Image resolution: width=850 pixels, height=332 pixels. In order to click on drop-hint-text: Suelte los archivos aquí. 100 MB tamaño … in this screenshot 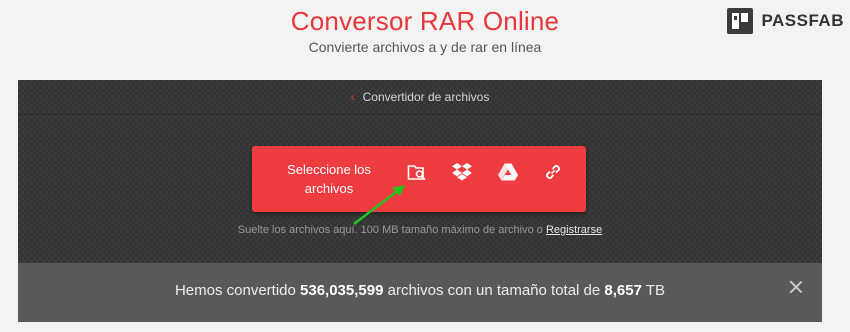, I will do `click(390, 230)`.